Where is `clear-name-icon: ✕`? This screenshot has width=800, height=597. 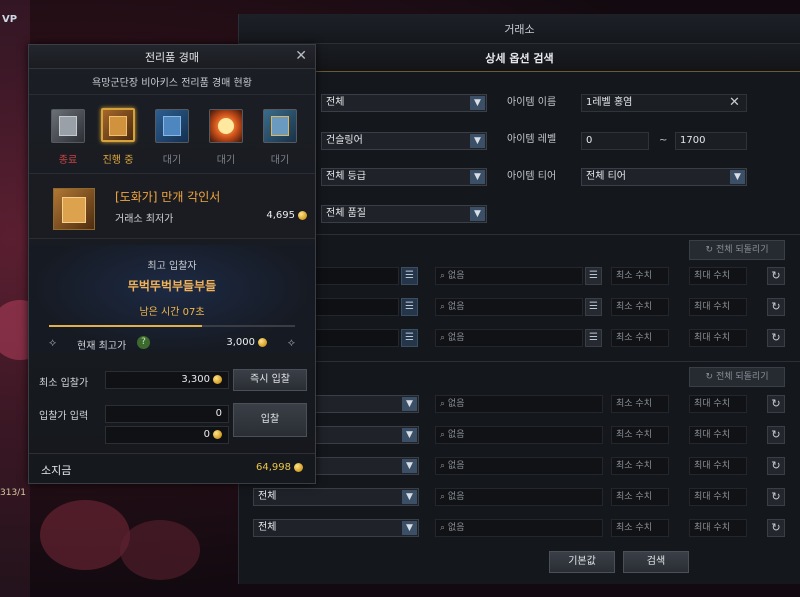
clear-name-icon: ✕ is located at coordinates (734, 103).